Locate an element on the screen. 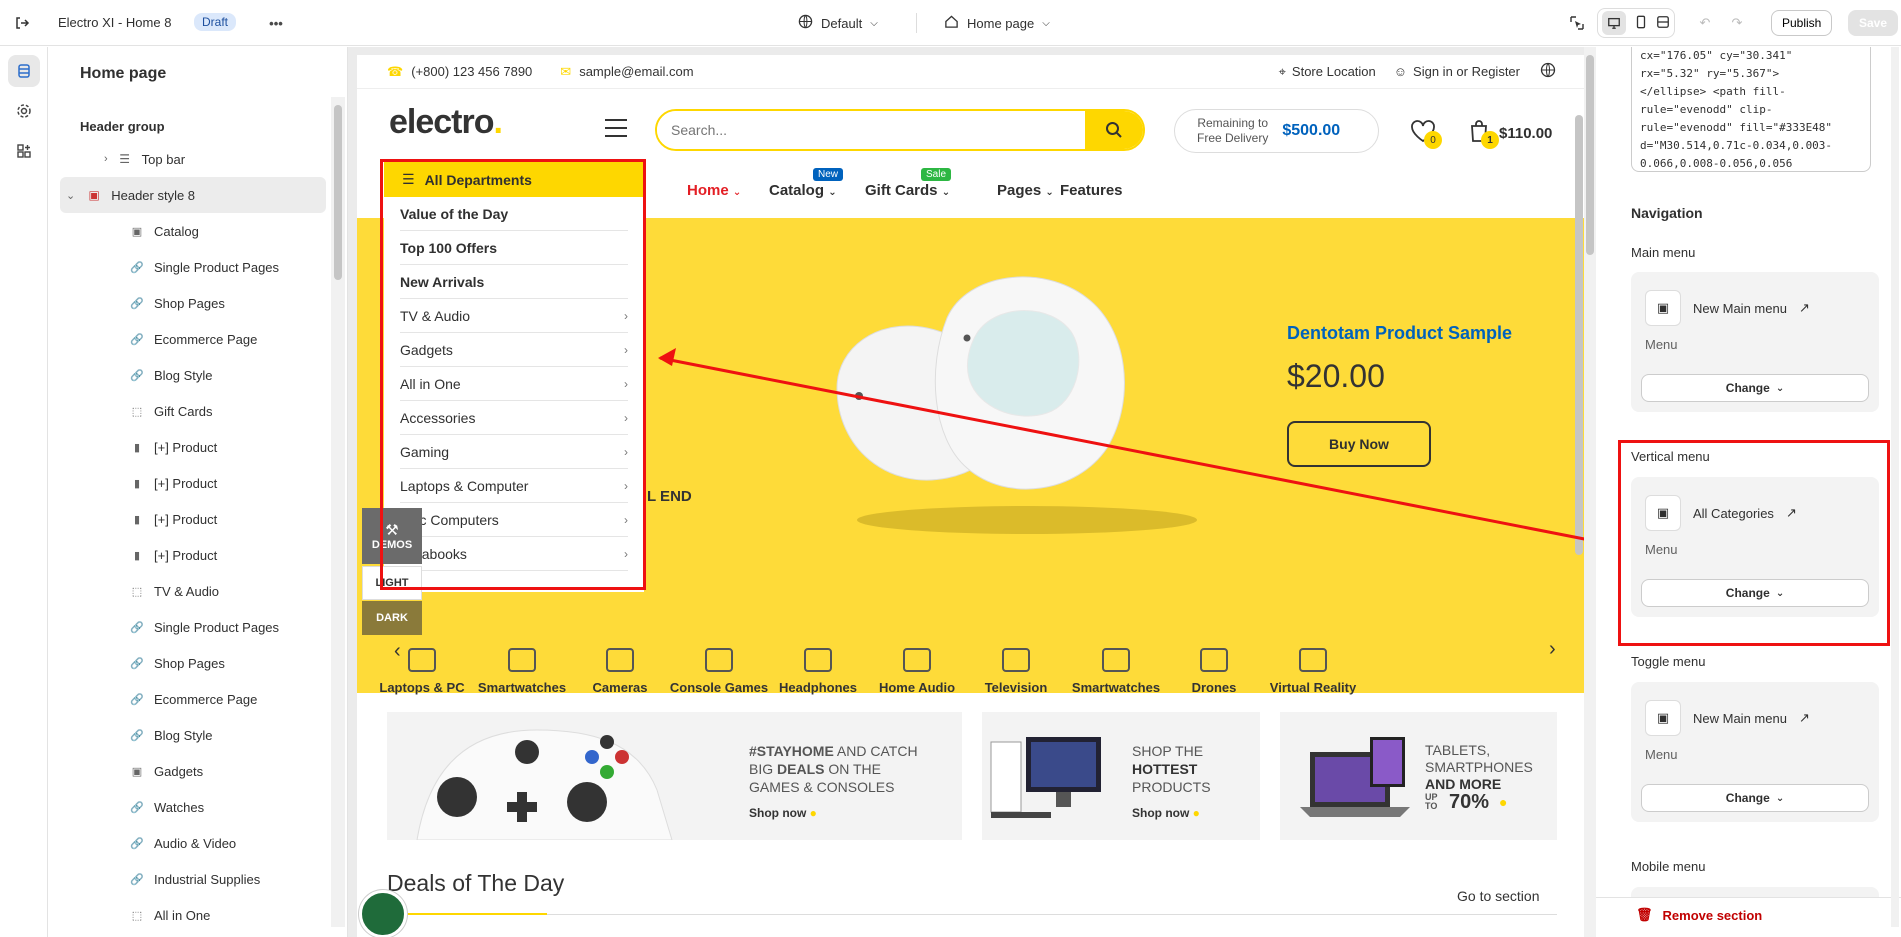 Image resolution: width=1901 pixels, height=937 pixels. category-item: Drones is located at coordinates (1214, 671).